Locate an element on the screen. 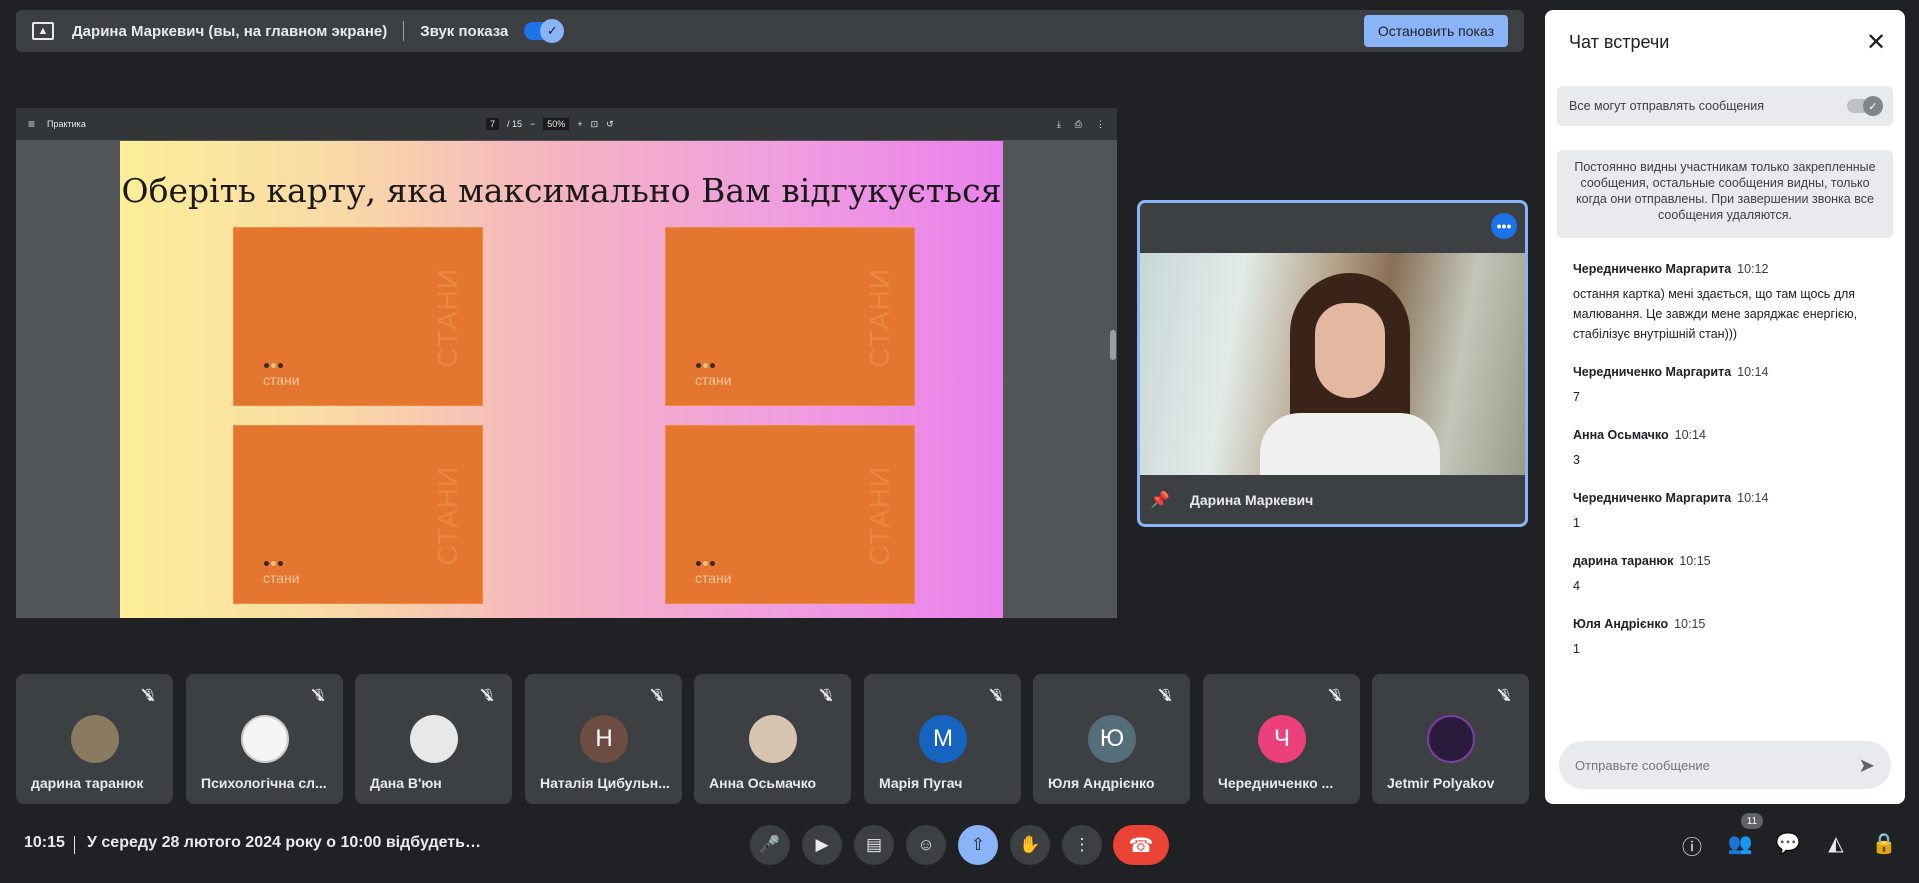 The image size is (1919, 883). call-end-icon: ☎ is located at coordinates (1141, 845).